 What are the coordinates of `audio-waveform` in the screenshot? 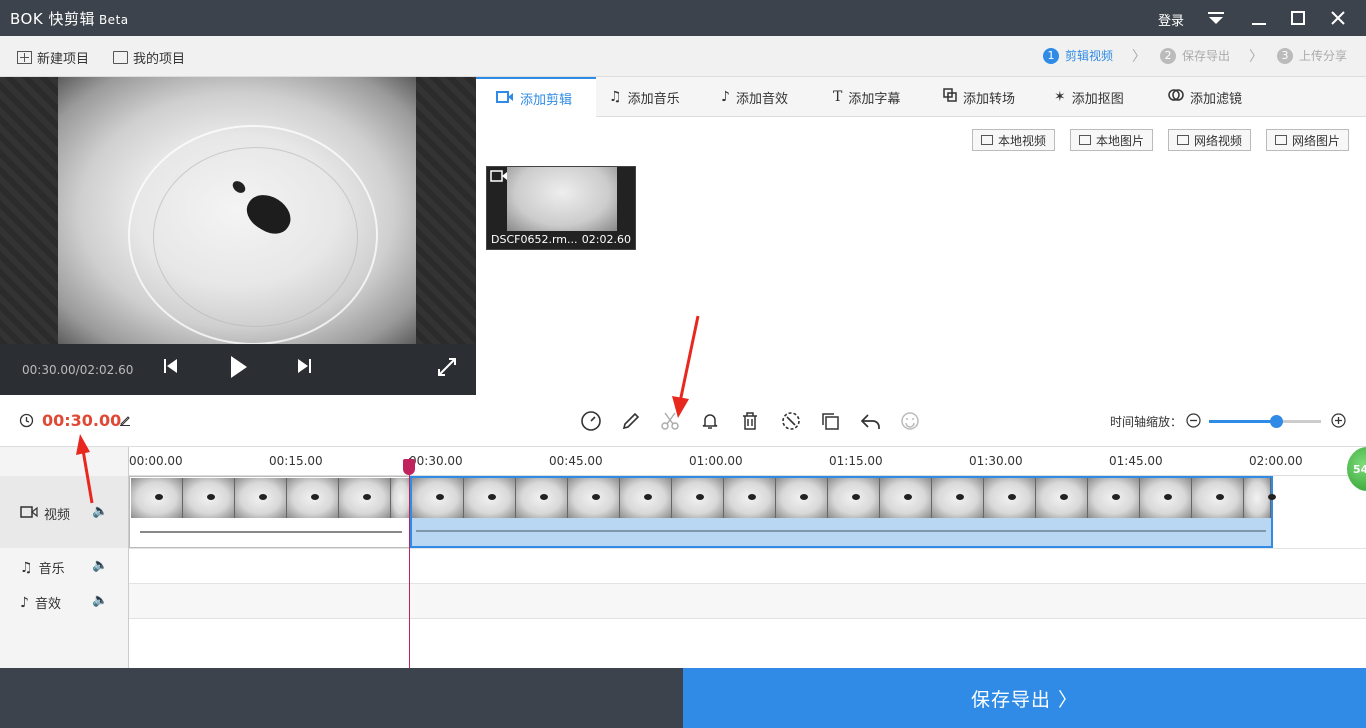 It's located at (271, 532).